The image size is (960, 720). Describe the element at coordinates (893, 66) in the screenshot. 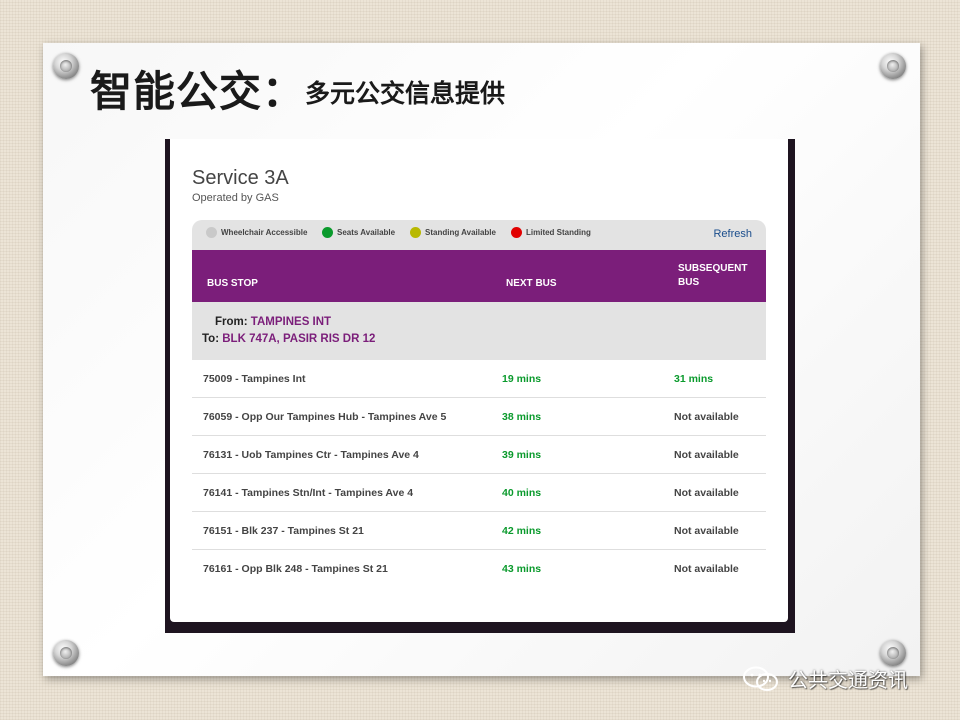

I see `rivet-top-right-icon` at that location.